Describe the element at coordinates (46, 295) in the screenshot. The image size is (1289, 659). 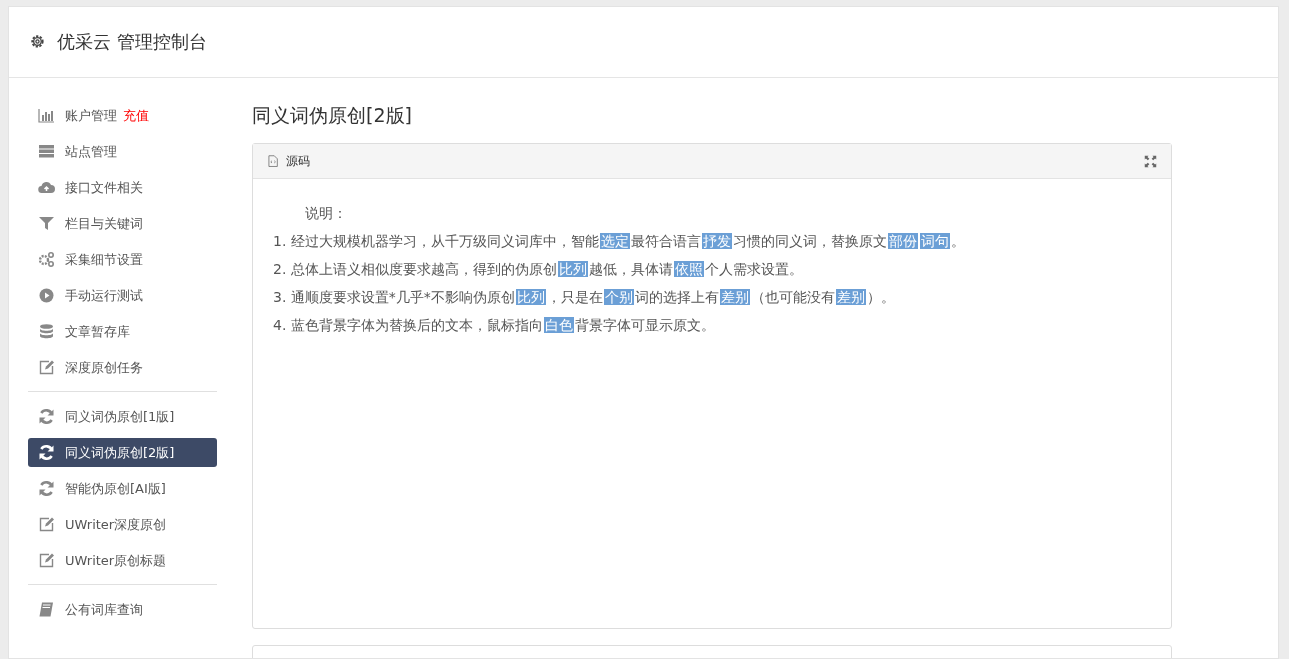
I see `play-icon` at that location.